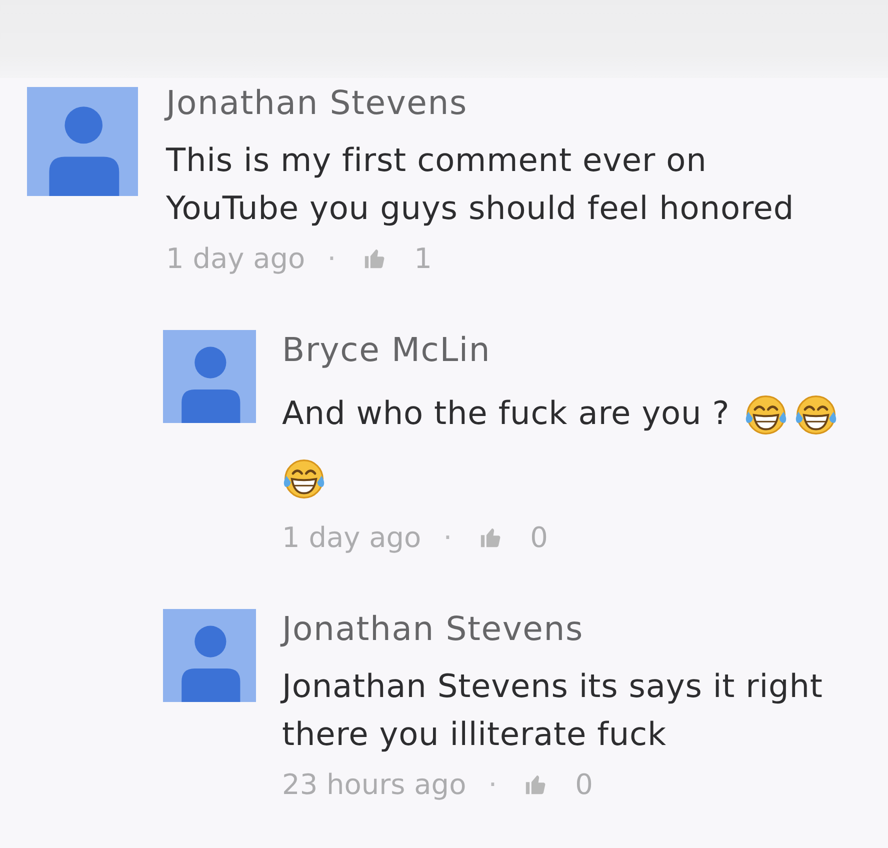  What do you see at coordinates (506, 413) in the screenshot?
I see `comment-text: And who the fuck are you ?` at bounding box center [506, 413].